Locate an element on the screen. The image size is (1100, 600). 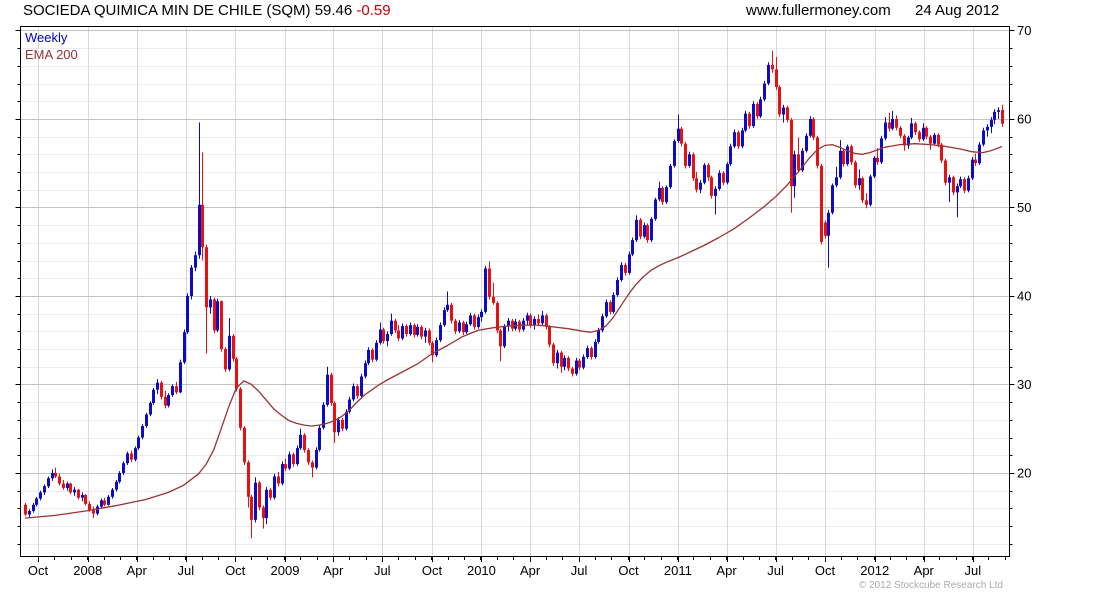
svg-text: 30 is located at coordinates (1024, 384).